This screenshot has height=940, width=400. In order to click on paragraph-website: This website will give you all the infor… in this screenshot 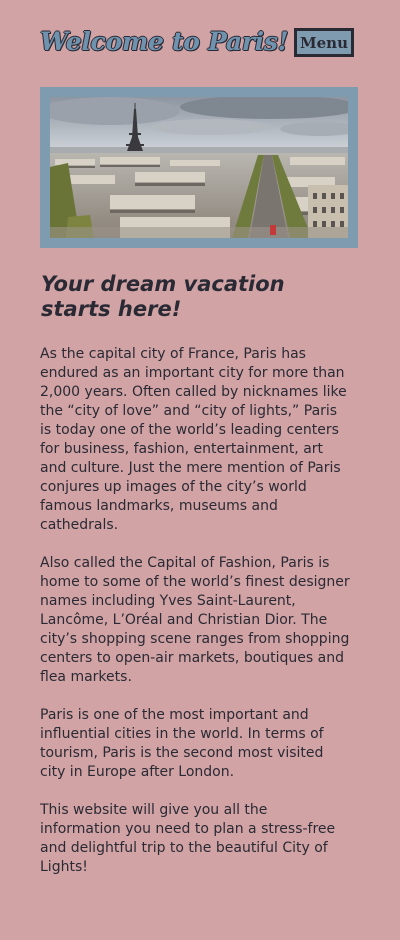, I will do `click(188, 838)`.